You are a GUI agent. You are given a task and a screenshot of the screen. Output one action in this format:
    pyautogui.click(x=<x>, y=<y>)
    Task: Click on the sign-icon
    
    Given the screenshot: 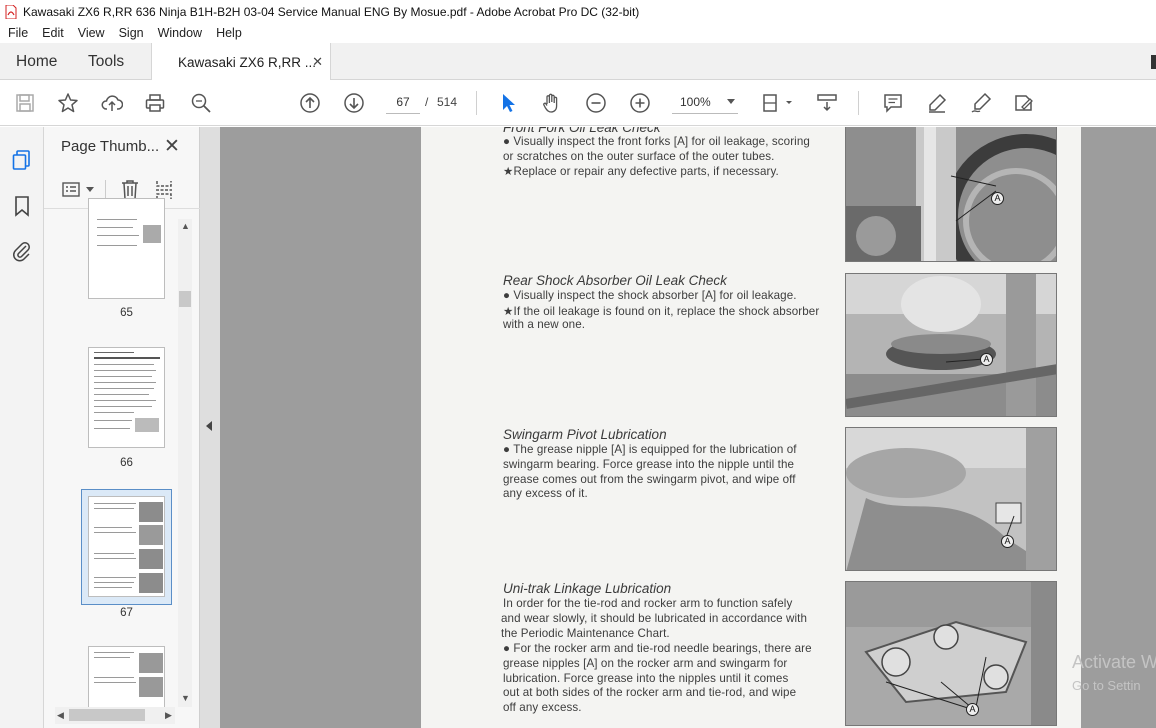 What is the action you would take?
    pyautogui.click(x=981, y=103)
    